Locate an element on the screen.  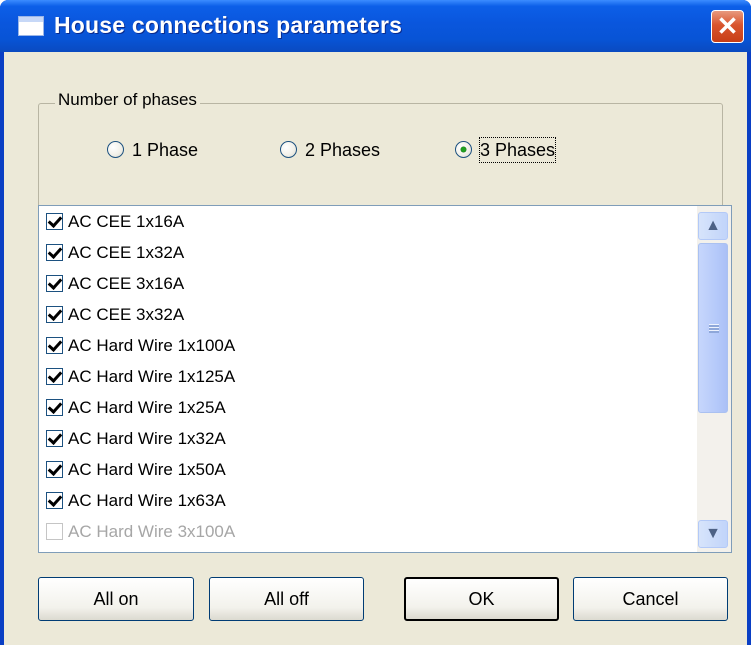
chevron-down-icon: ▼ is located at coordinates (713, 533).